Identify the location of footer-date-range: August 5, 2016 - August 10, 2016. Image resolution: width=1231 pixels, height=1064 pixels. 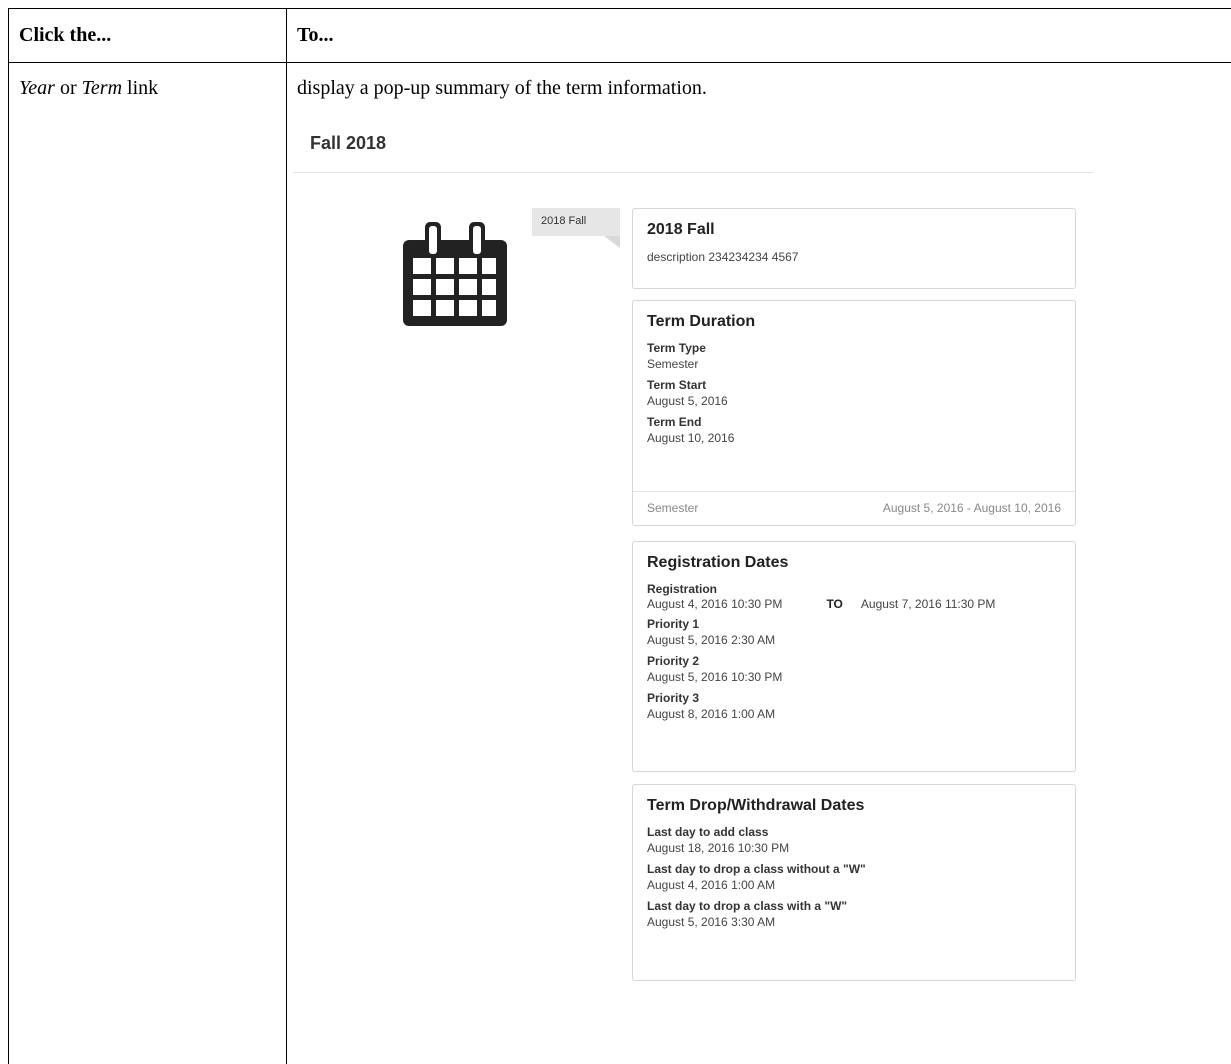
(971, 508).